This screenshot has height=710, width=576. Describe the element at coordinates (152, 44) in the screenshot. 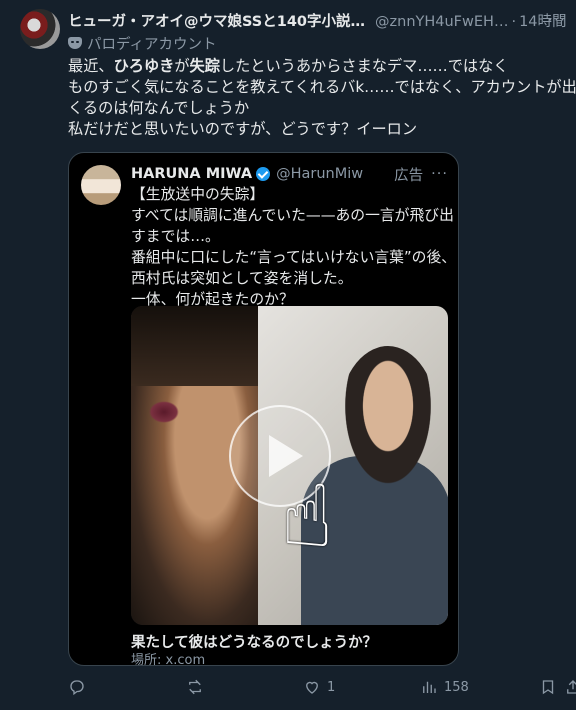

I see `parody-label: パロディアカウント` at that location.